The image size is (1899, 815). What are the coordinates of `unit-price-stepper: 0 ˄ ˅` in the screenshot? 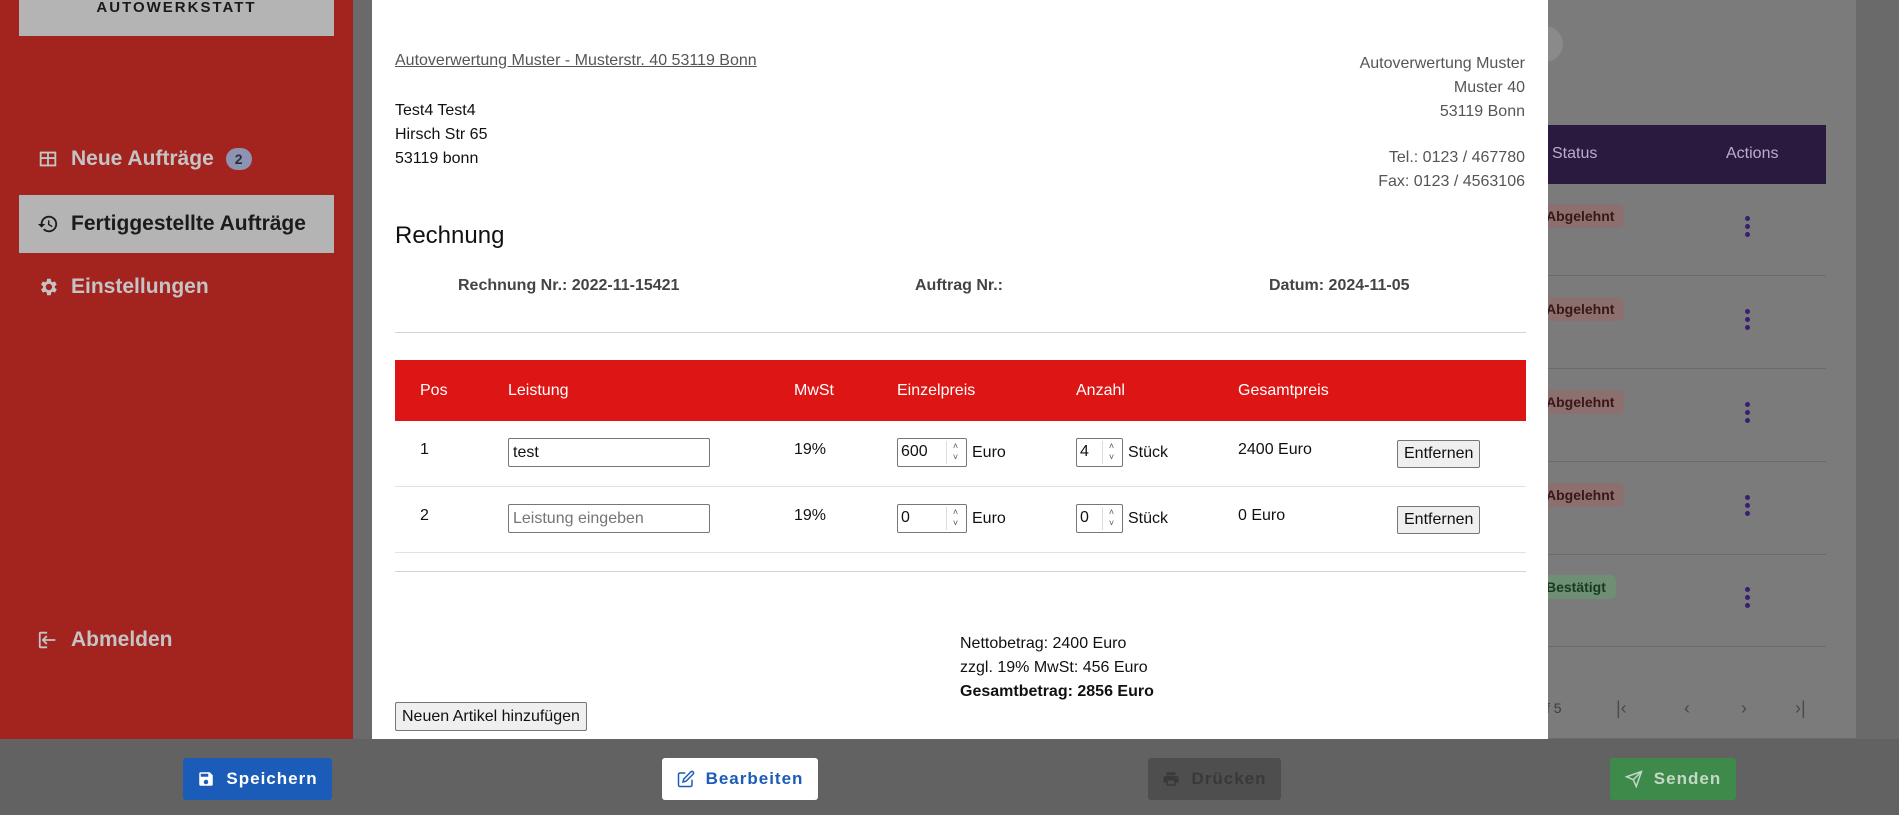 It's located at (932, 518).